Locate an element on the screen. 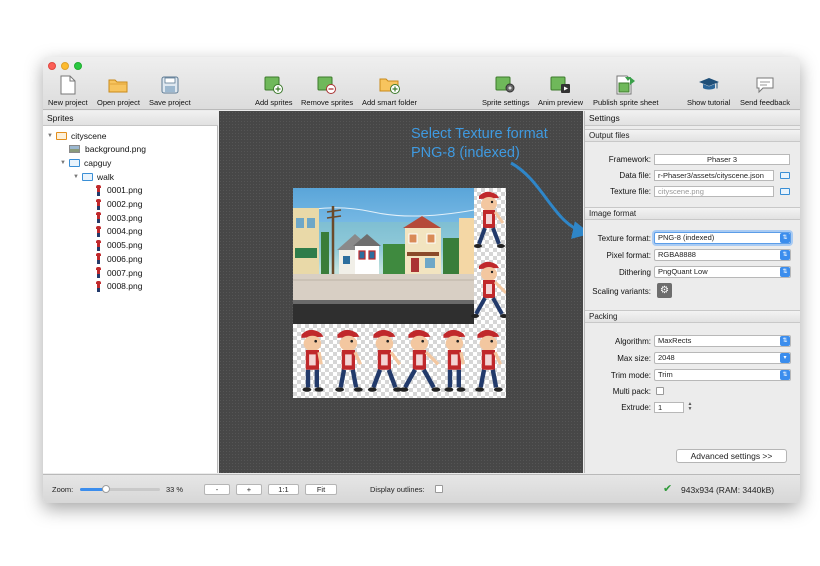 This screenshot has height=566, width=820. output-files-header: Output files is located at coordinates (692, 135).